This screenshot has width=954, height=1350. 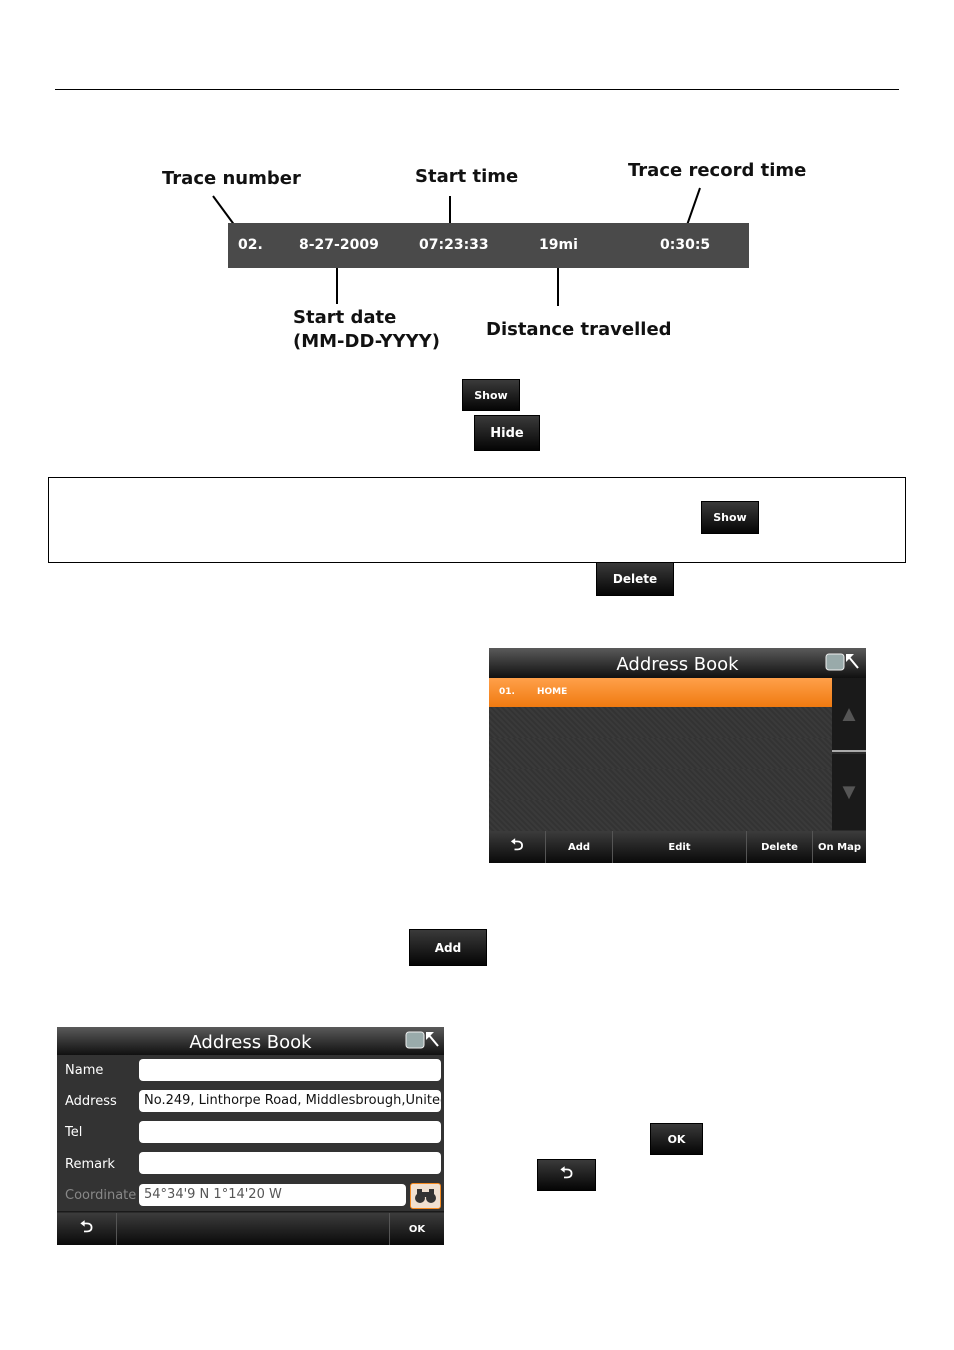 I want to click on list-item-name: HOME, so click(x=552, y=692).